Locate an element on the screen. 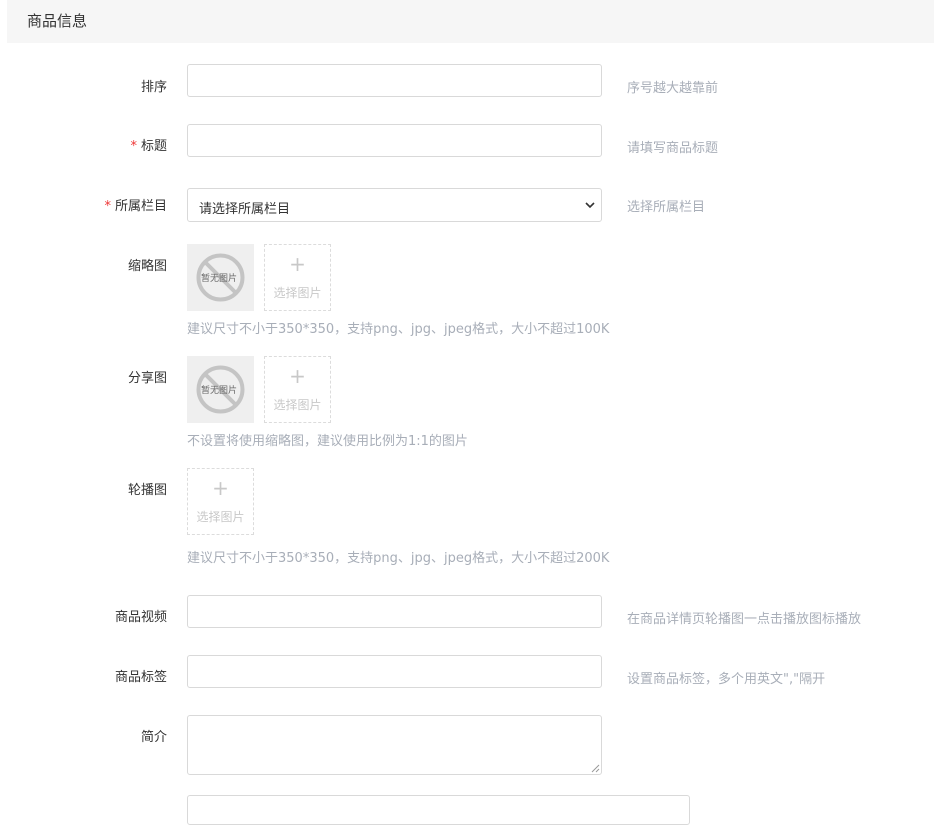 This screenshot has width=934, height=825. sort-hint: 序号越大越靠前 is located at coordinates (673, 88).